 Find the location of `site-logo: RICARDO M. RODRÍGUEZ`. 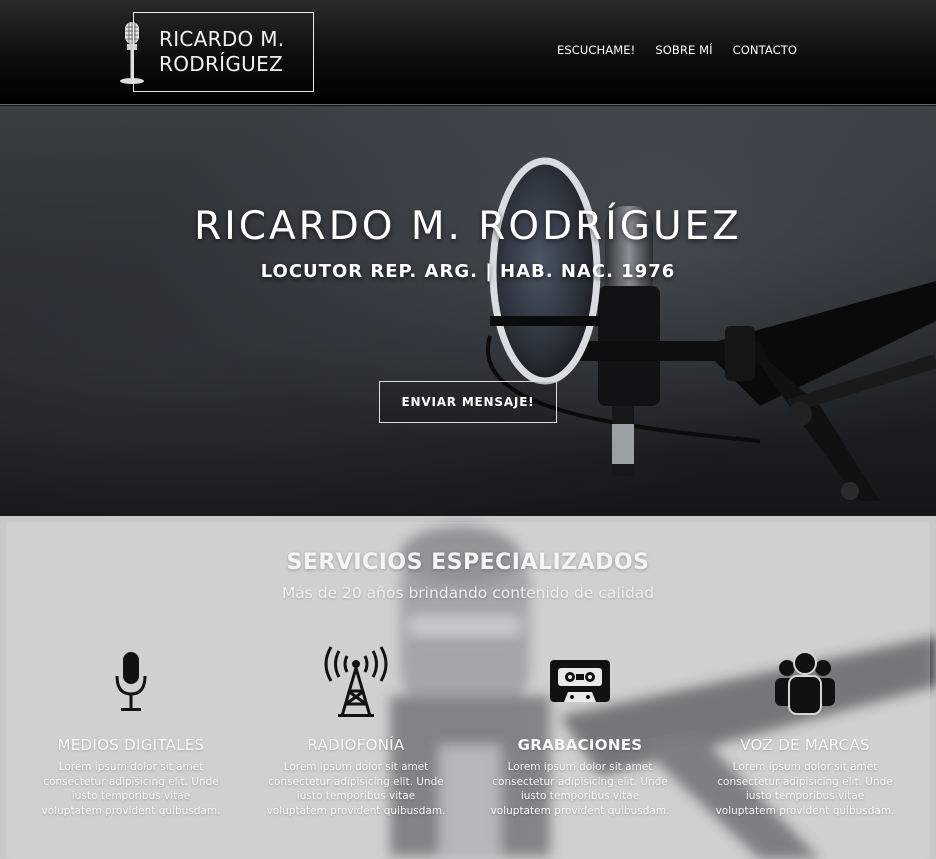

site-logo: RICARDO M. RODRÍGUEZ is located at coordinates (213, 52).